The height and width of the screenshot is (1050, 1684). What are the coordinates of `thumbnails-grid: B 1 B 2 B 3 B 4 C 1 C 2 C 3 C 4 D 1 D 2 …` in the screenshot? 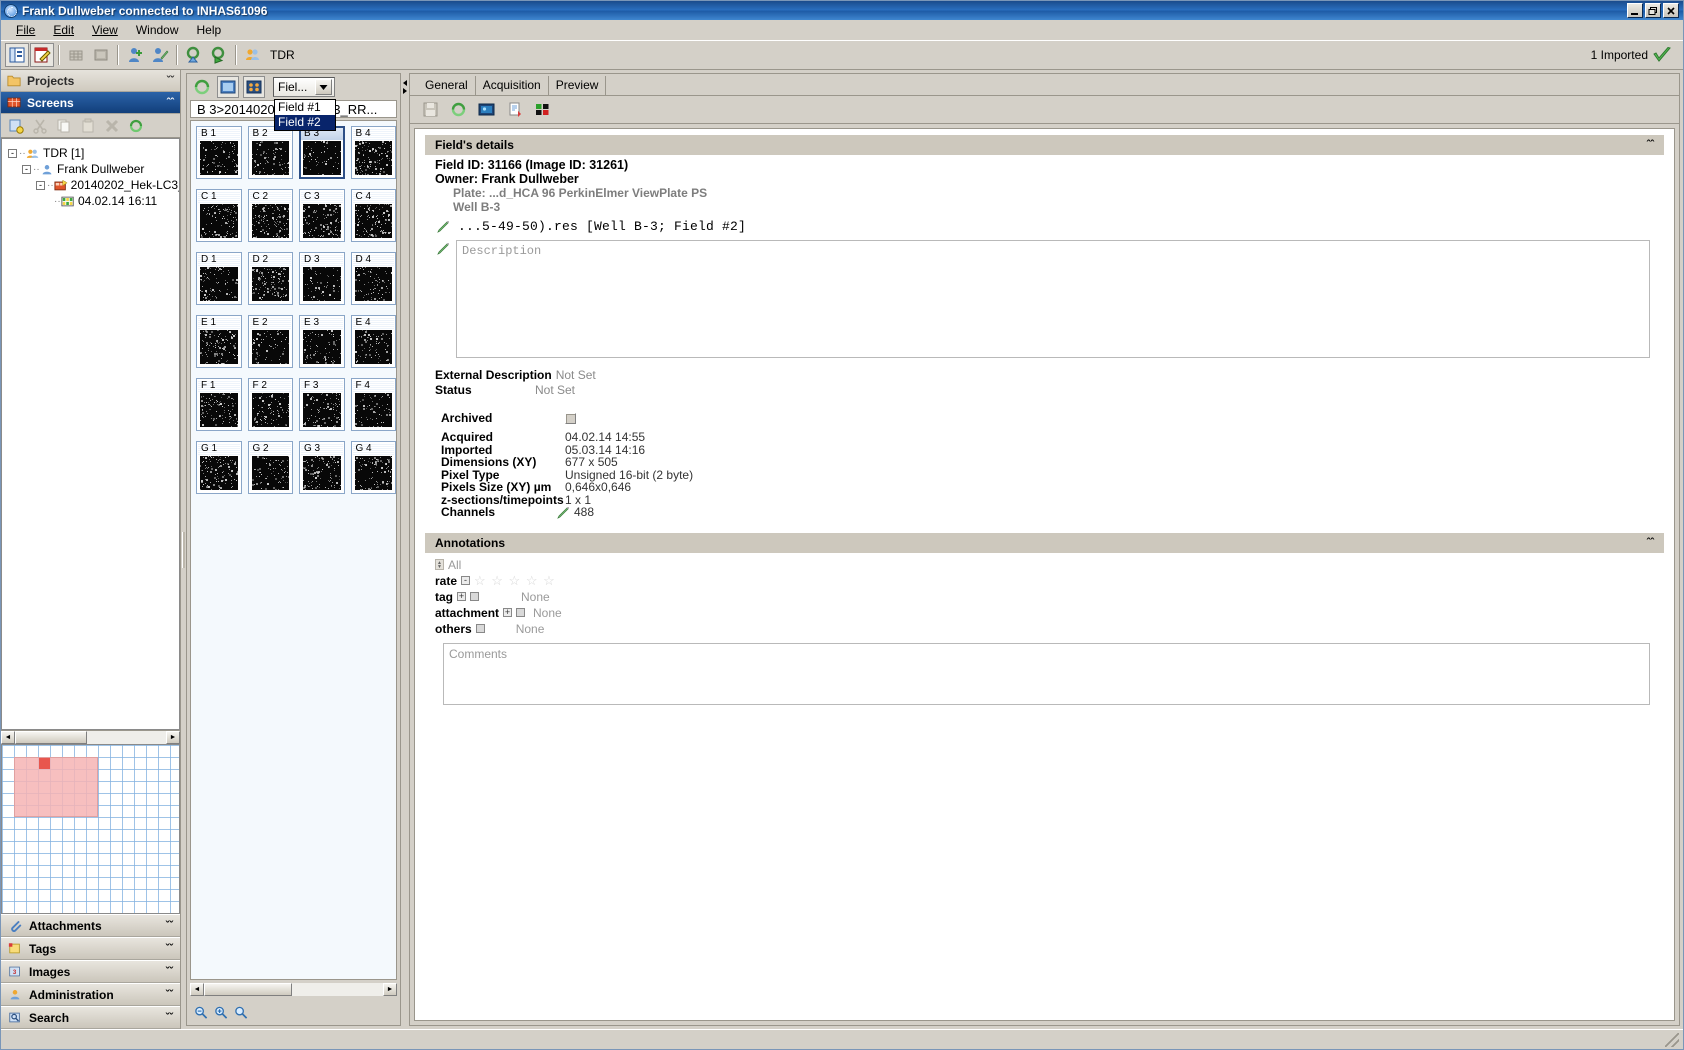 It's located at (293, 550).